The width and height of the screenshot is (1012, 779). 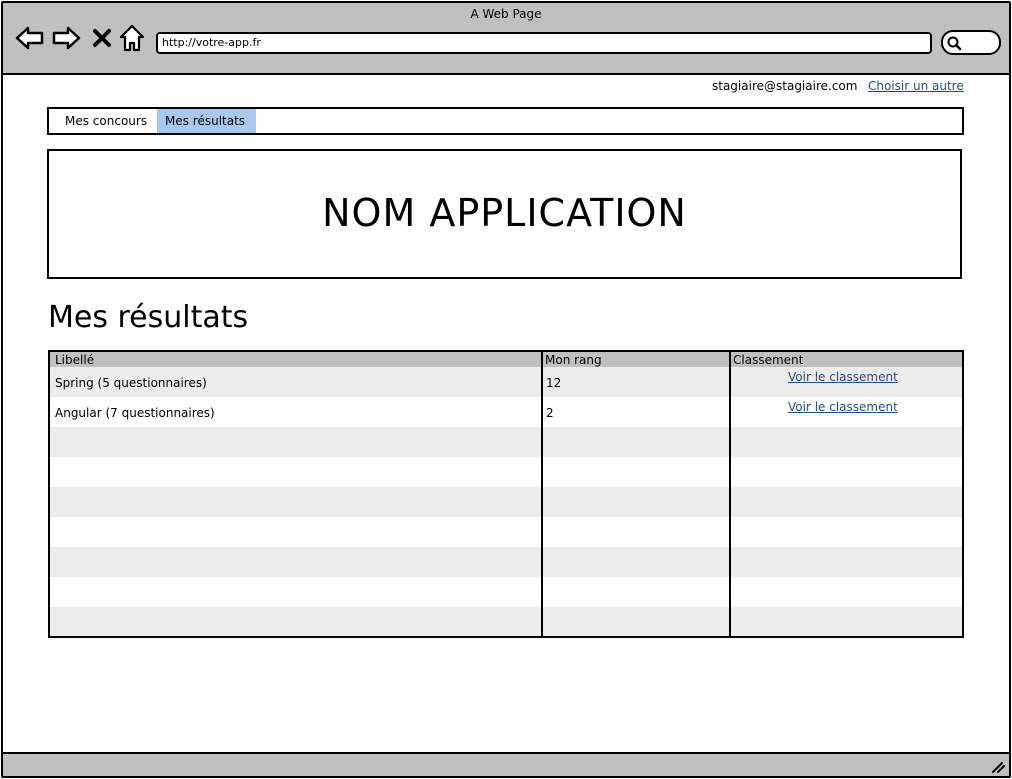 I want to click on column-header-classement: Classement, so click(x=768, y=360).